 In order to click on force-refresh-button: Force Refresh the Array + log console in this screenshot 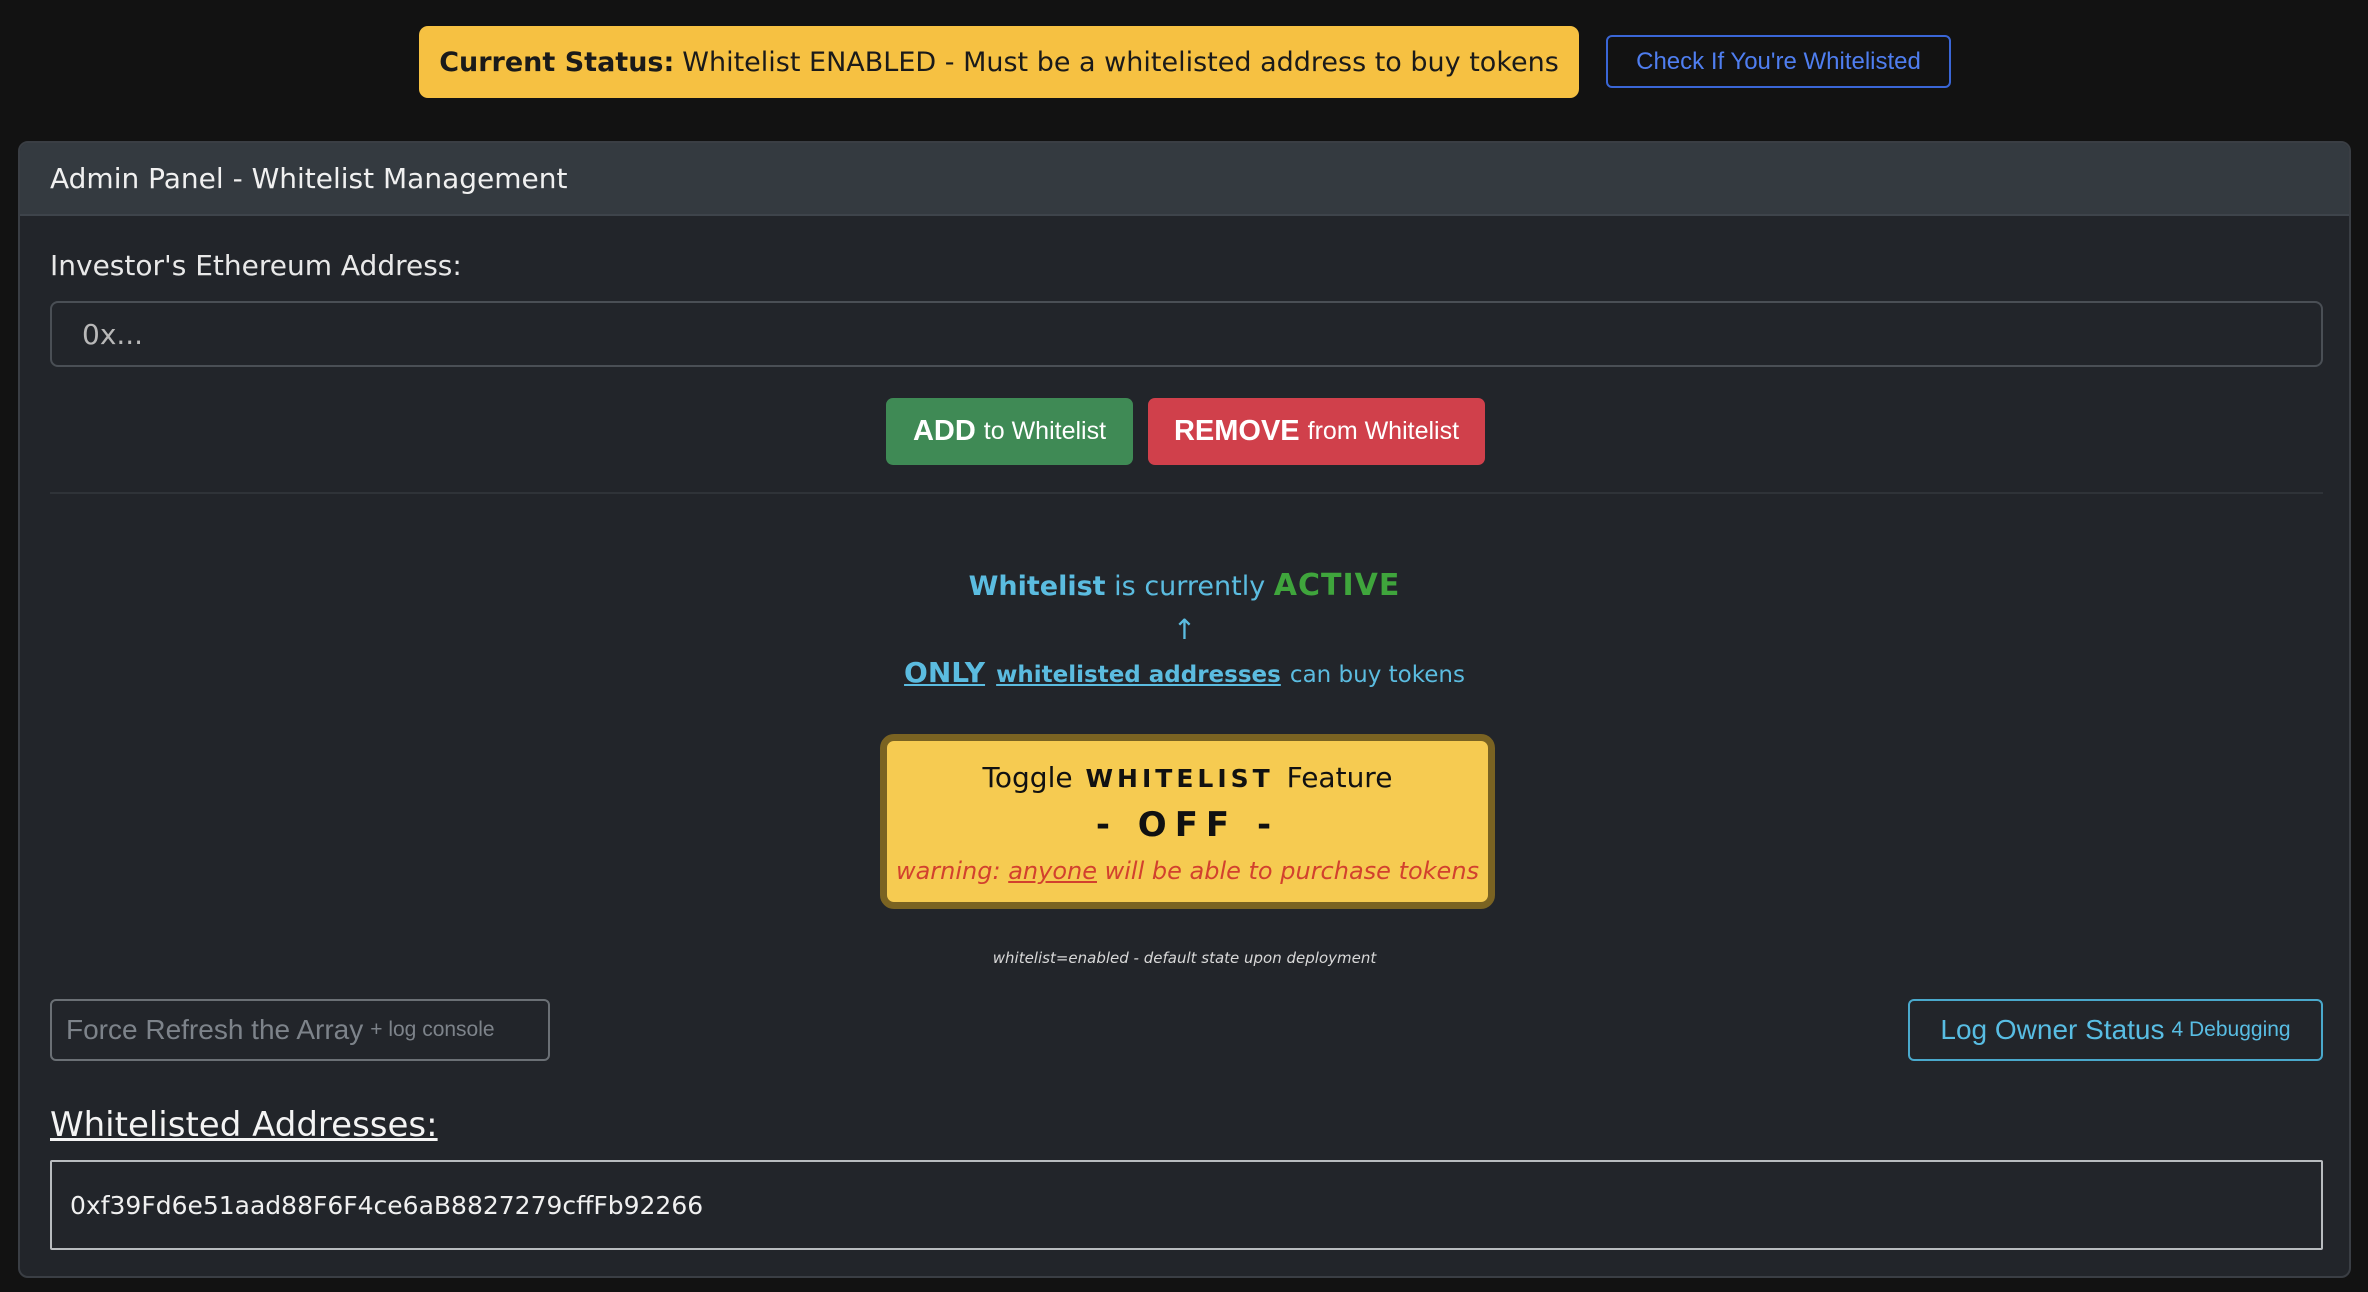, I will do `click(300, 1030)`.